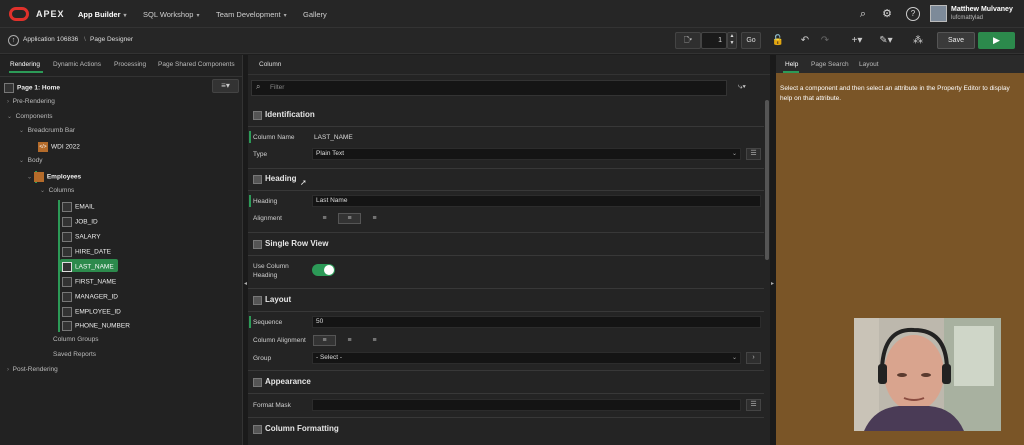  I want to click on tree-breadcrumb-bar: ⌄ Breadcrumb Bar, so click(47, 130).